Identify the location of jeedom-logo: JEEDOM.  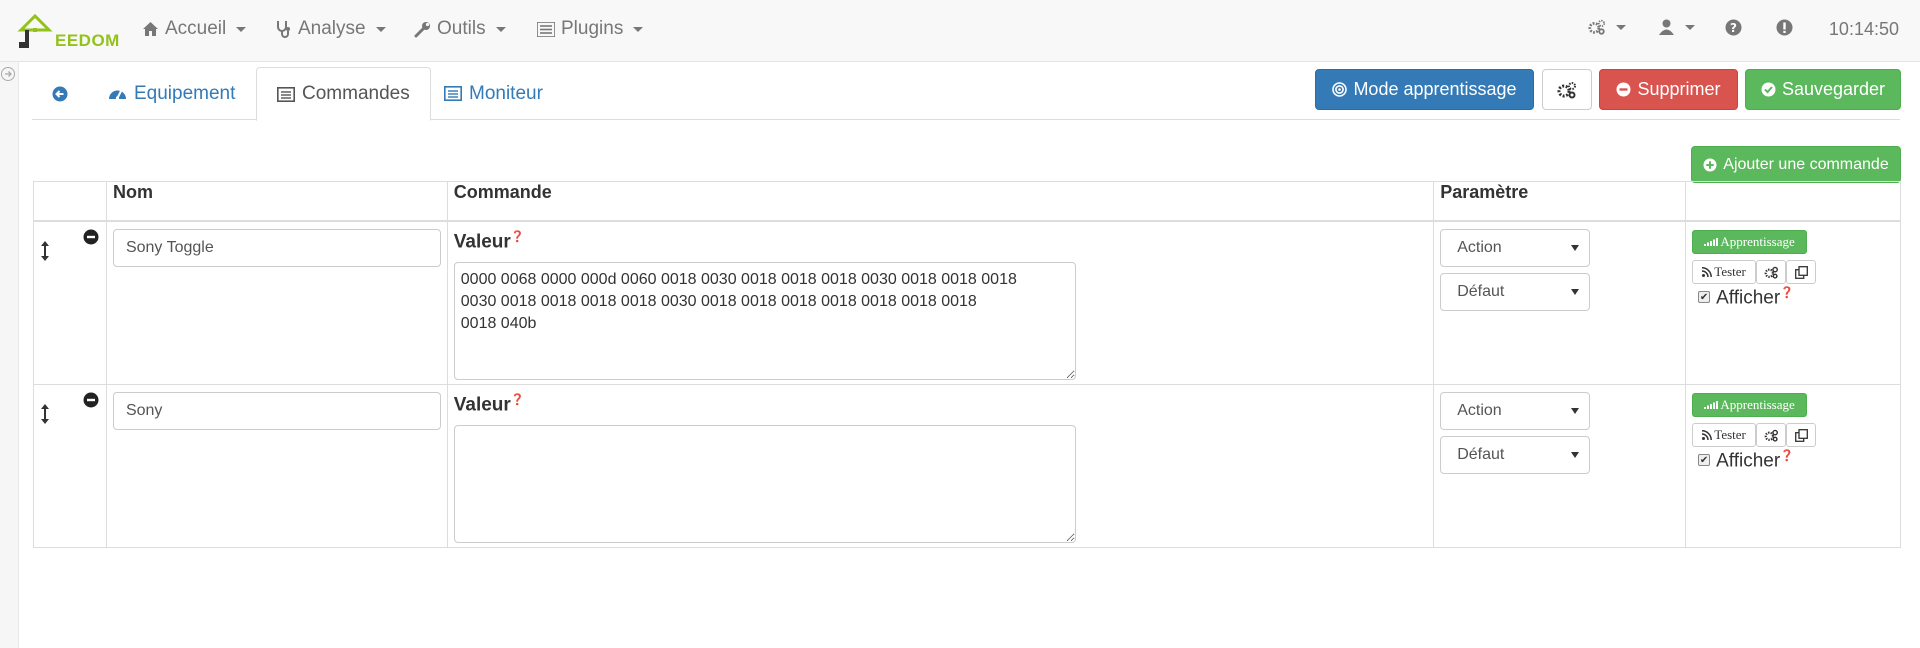
(68, 32).